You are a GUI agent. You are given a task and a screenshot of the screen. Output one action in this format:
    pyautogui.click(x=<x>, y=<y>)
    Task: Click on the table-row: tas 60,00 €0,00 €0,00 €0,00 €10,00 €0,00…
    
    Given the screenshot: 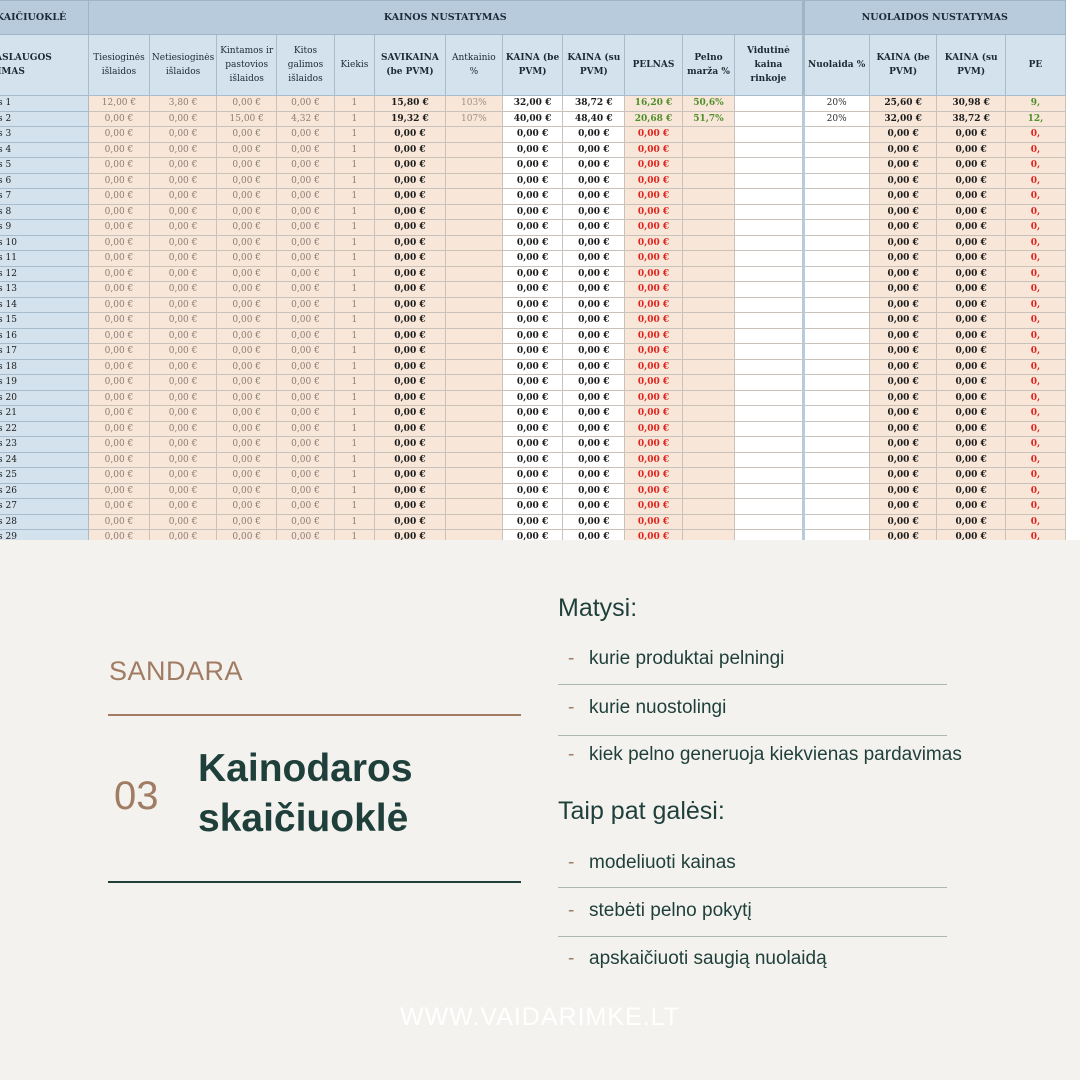 What is the action you would take?
    pyautogui.click(x=533, y=180)
    